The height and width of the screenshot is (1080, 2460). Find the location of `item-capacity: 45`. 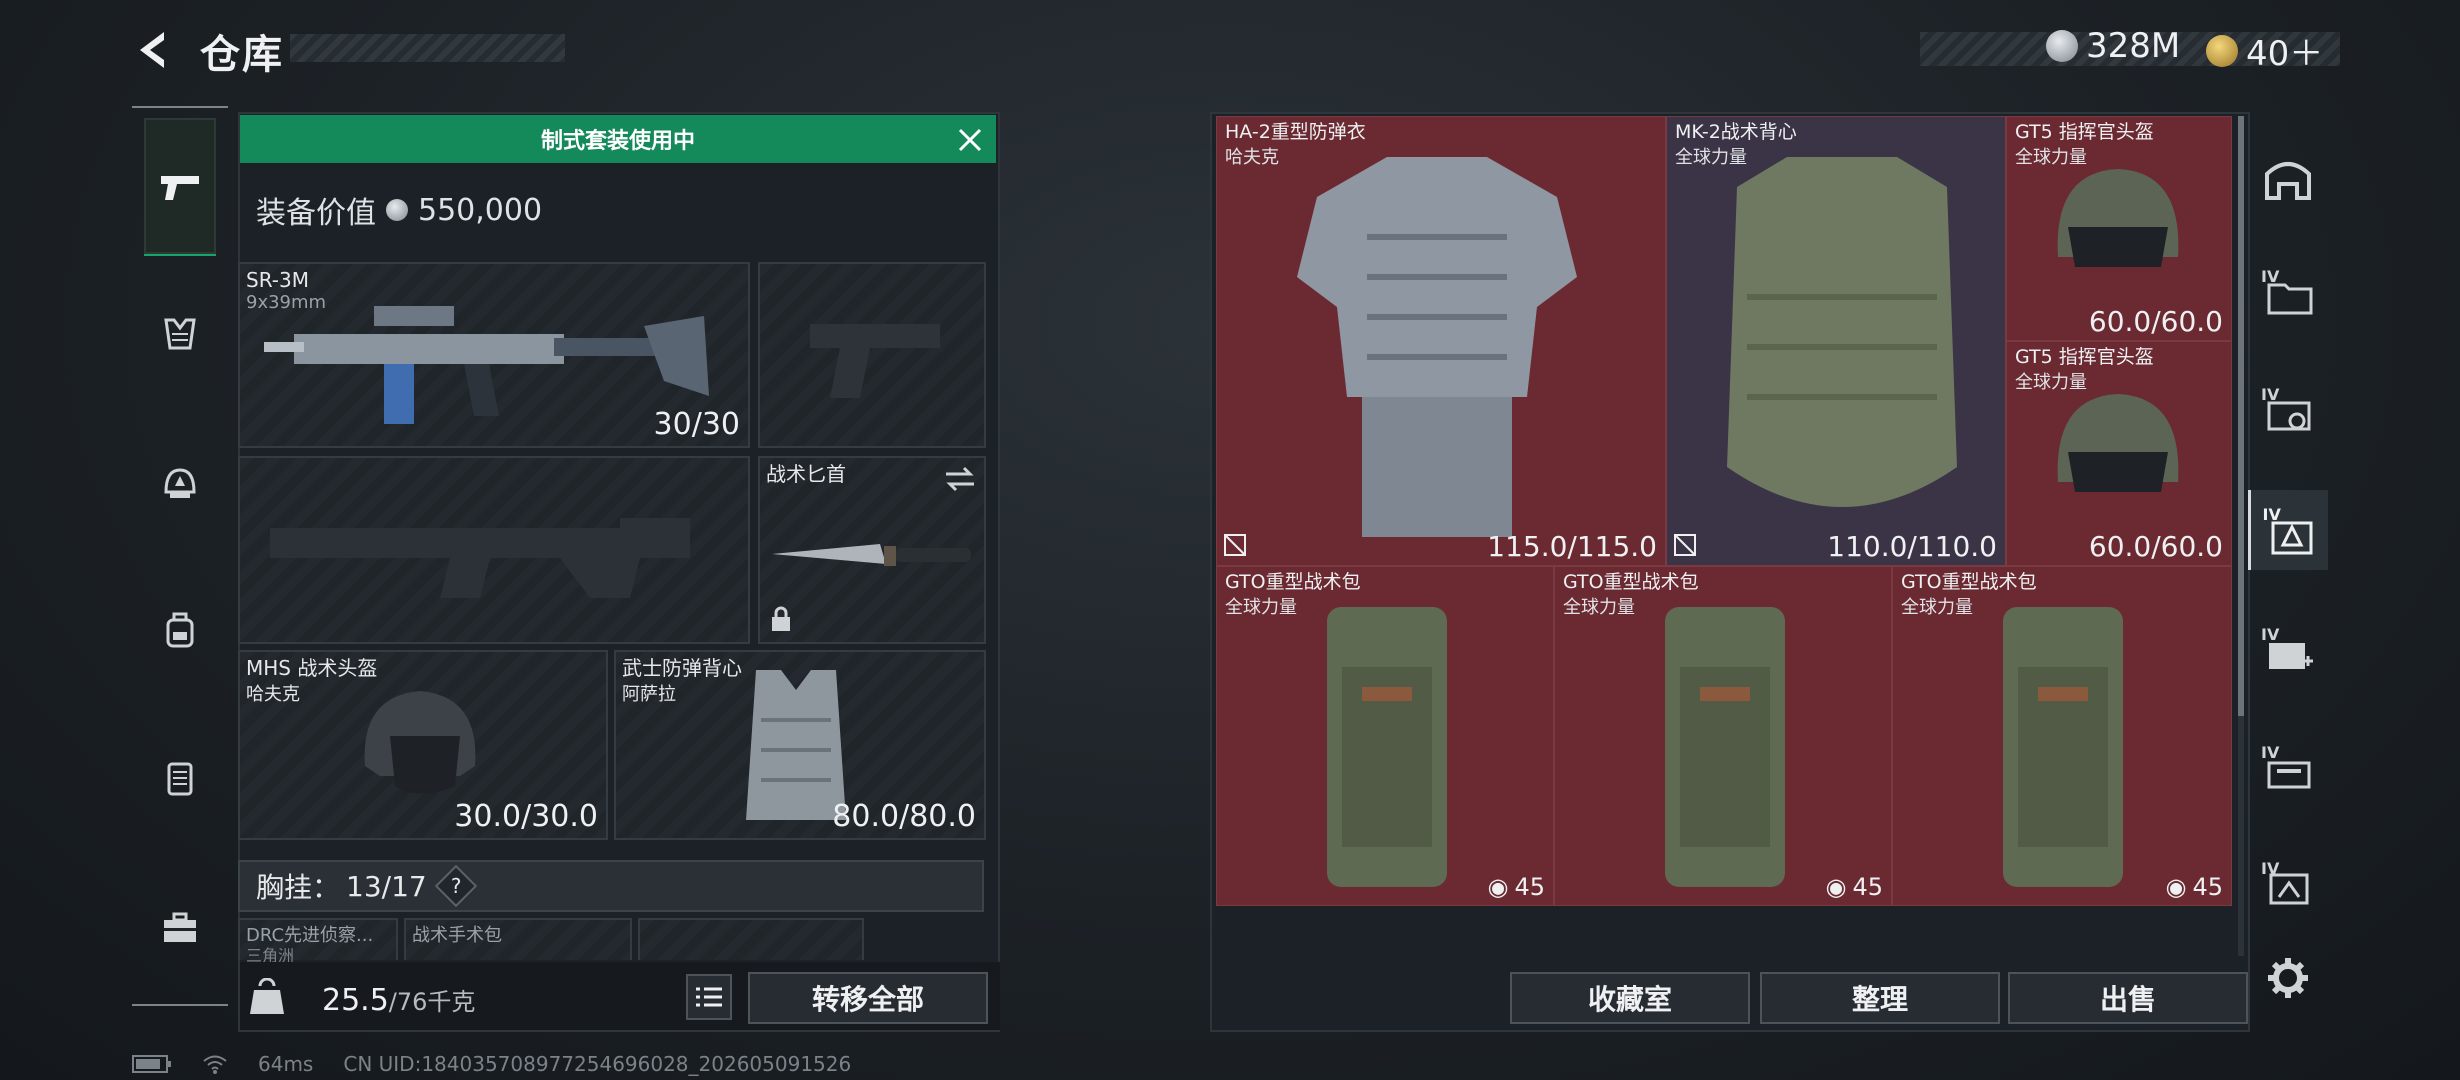

item-capacity: 45 is located at coordinates (1529, 887).